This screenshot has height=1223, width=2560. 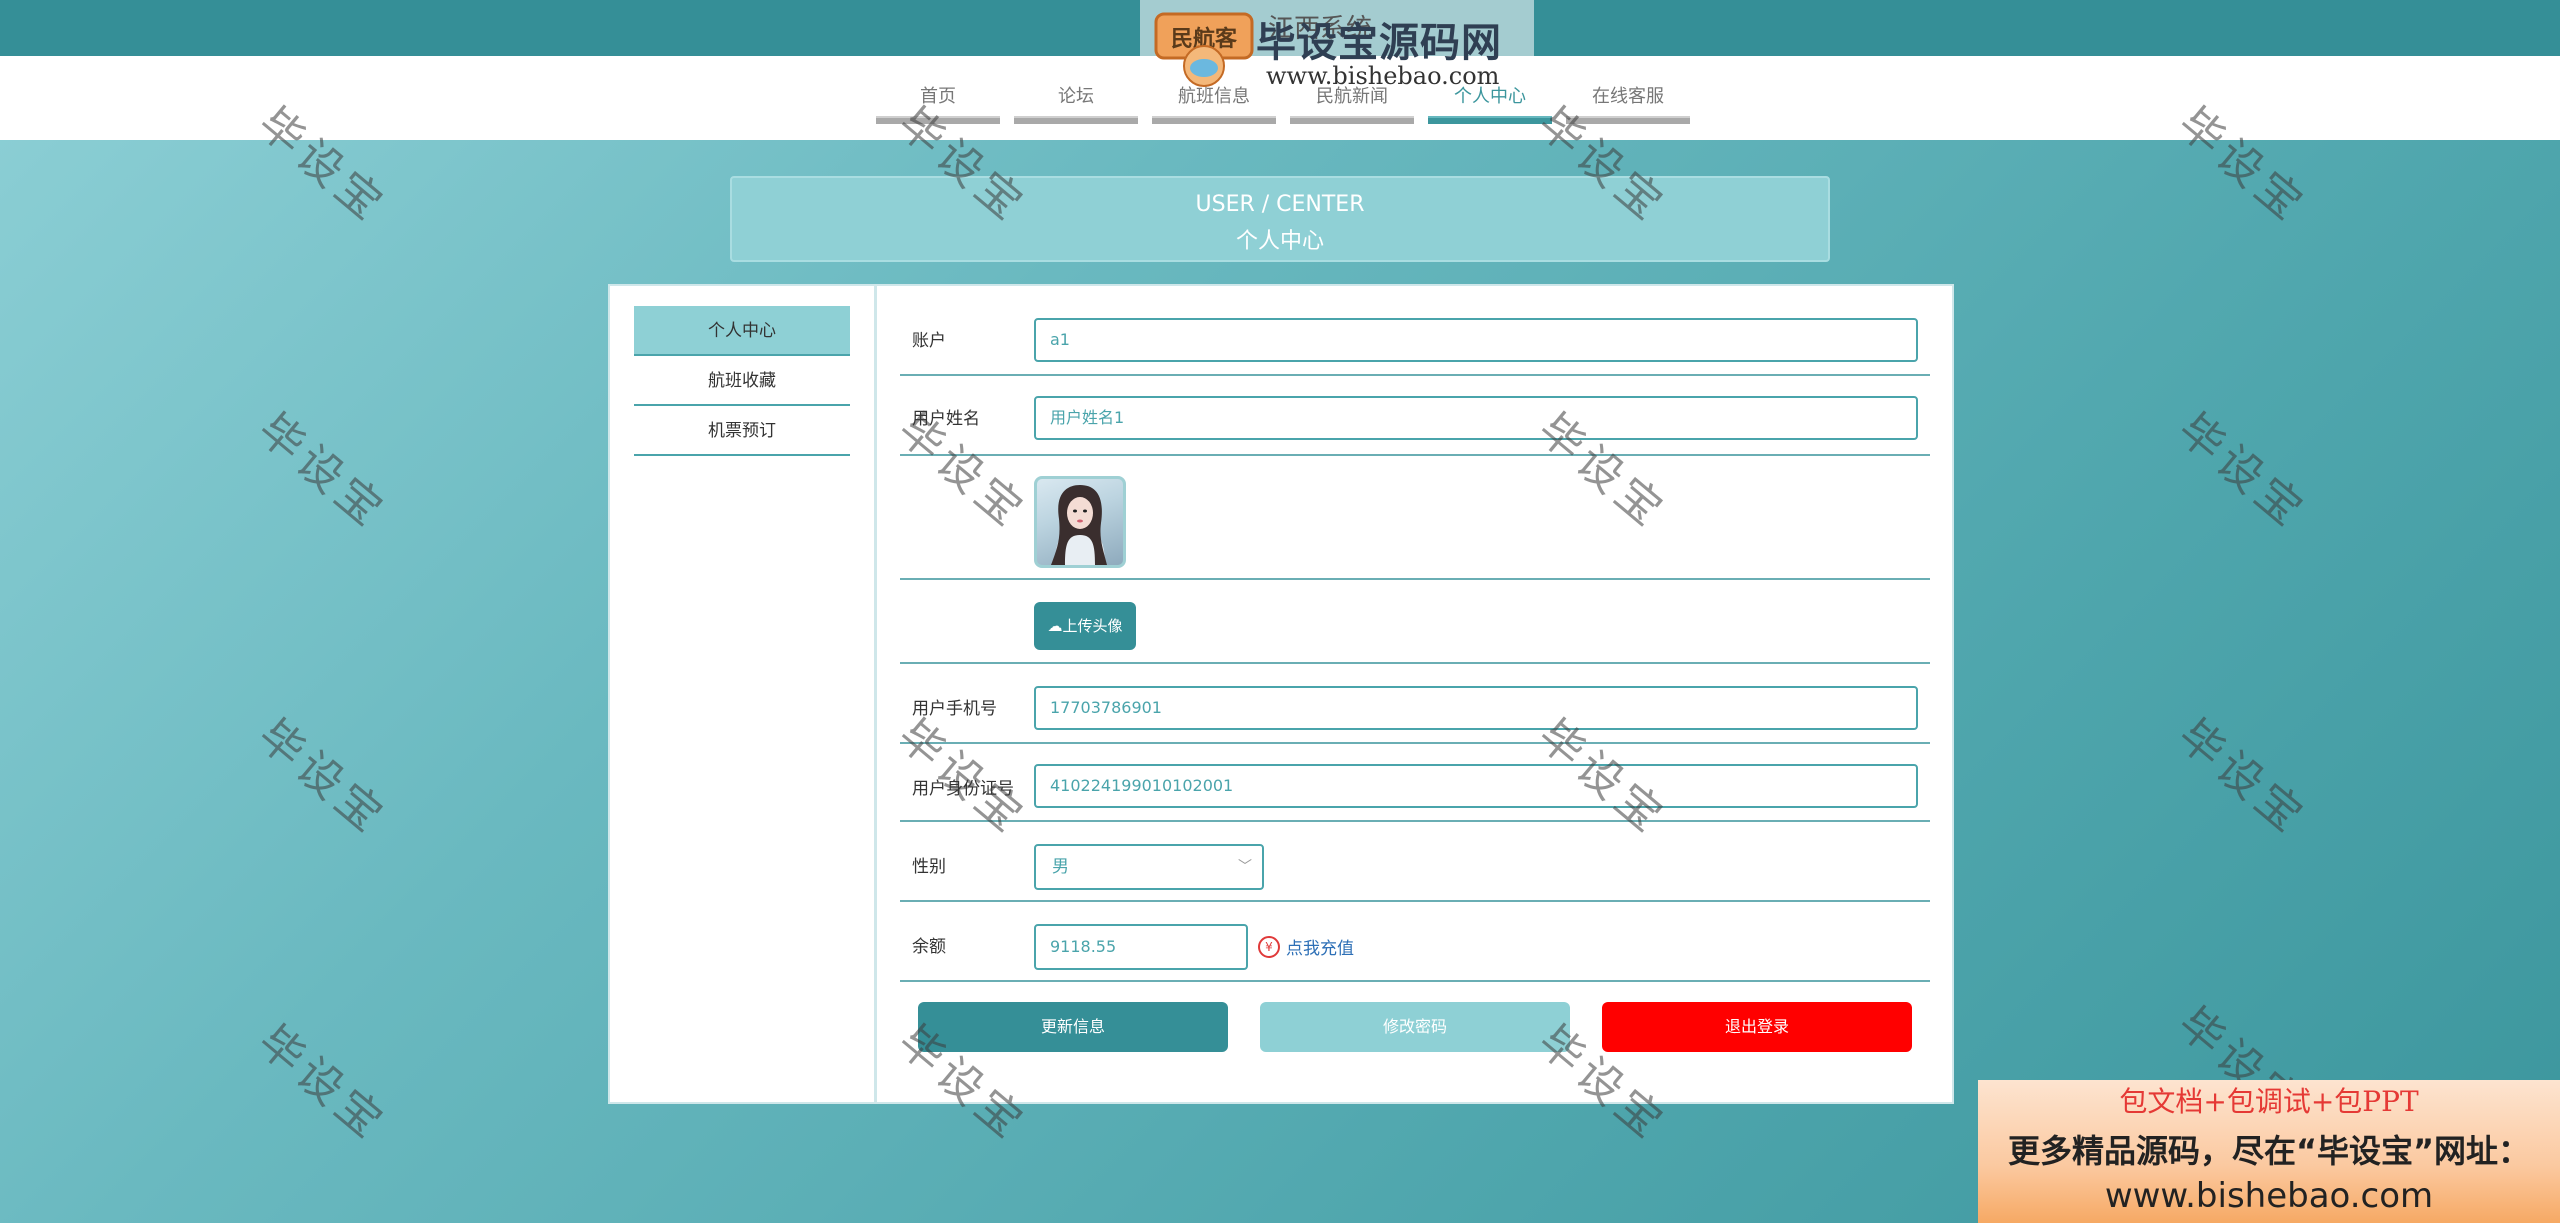 What do you see at coordinates (1476, 418) in the screenshot?
I see `username-input: 用户姓名1` at bounding box center [1476, 418].